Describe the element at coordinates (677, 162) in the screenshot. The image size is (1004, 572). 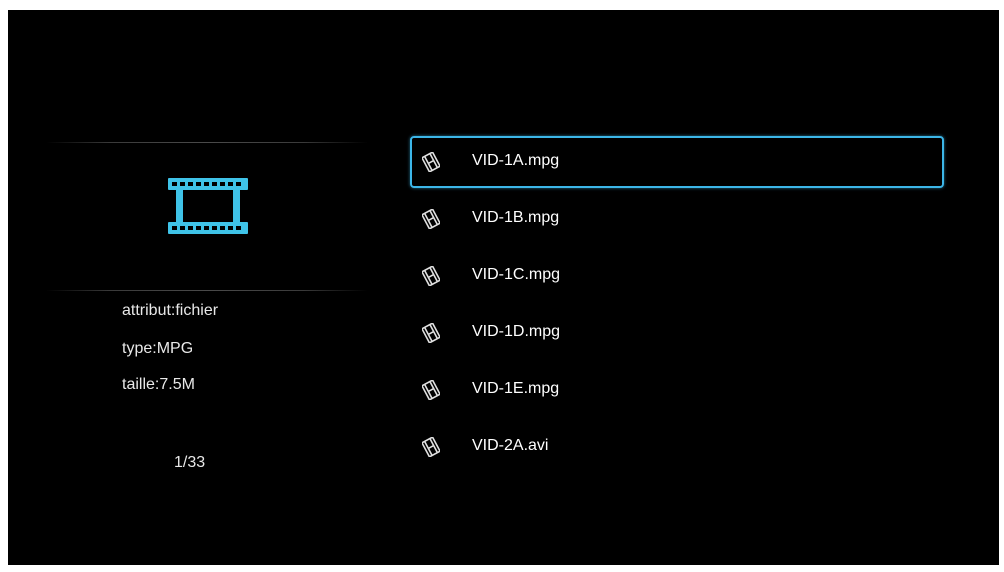
I see `file-item-vid-1a: VID-1A.mpg` at that location.